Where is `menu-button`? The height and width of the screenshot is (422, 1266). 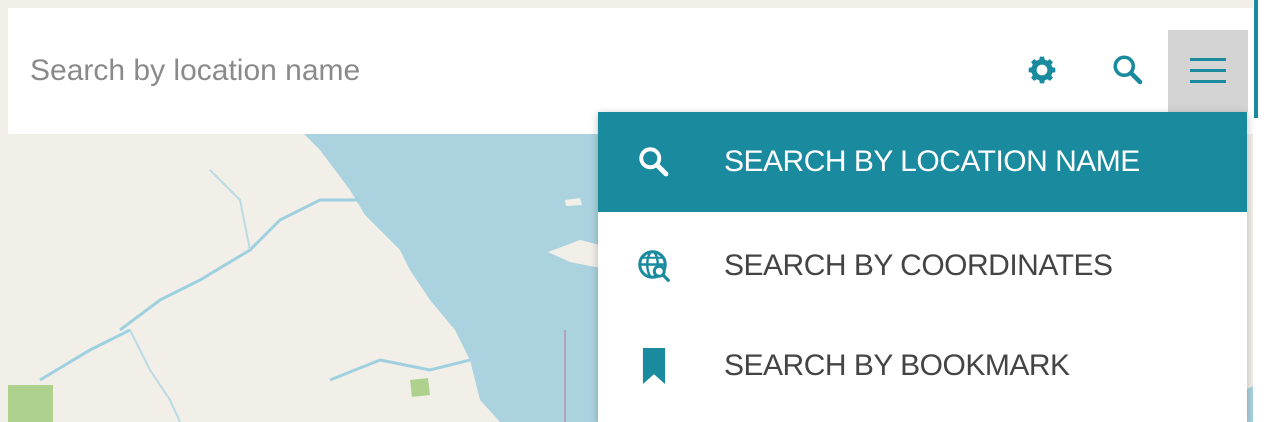
menu-button is located at coordinates (1208, 71).